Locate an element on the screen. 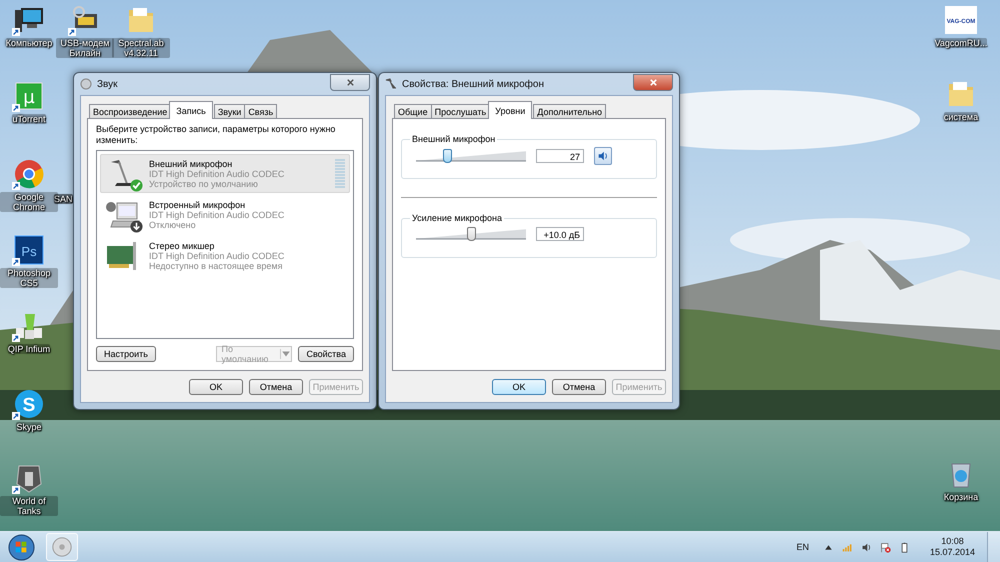  desktop-icon: Ps Photoshop CS5 is located at coordinates (29, 261).